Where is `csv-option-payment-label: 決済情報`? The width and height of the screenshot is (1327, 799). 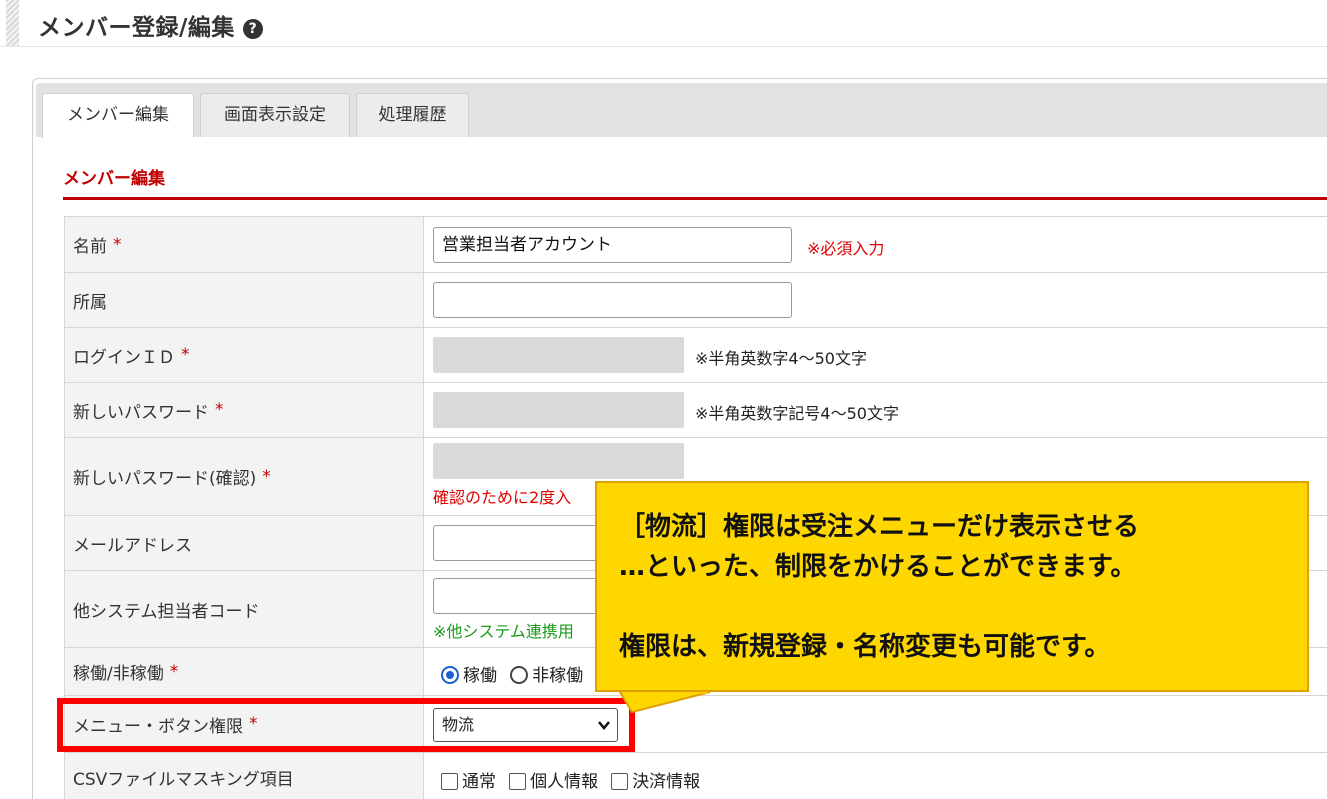
csv-option-payment-label: 決済情報 is located at coordinates (666, 782).